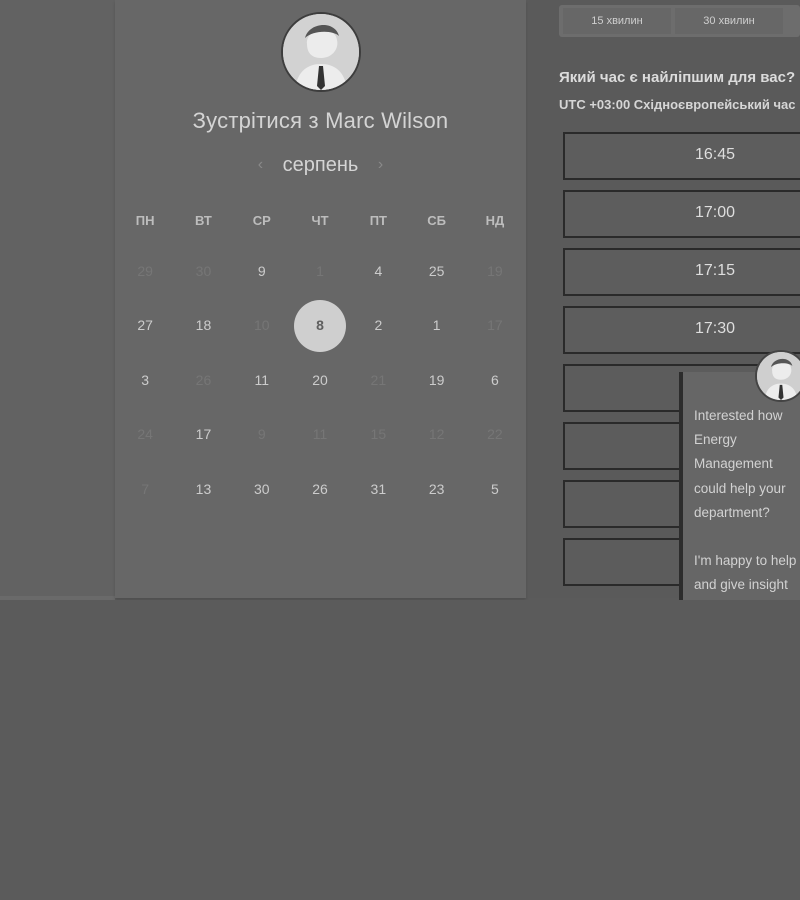 The height and width of the screenshot is (900, 800). Describe the element at coordinates (677, 104) in the screenshot. I see `timezone-label: UTC +03:00 Східноєвропейський час` at that location.